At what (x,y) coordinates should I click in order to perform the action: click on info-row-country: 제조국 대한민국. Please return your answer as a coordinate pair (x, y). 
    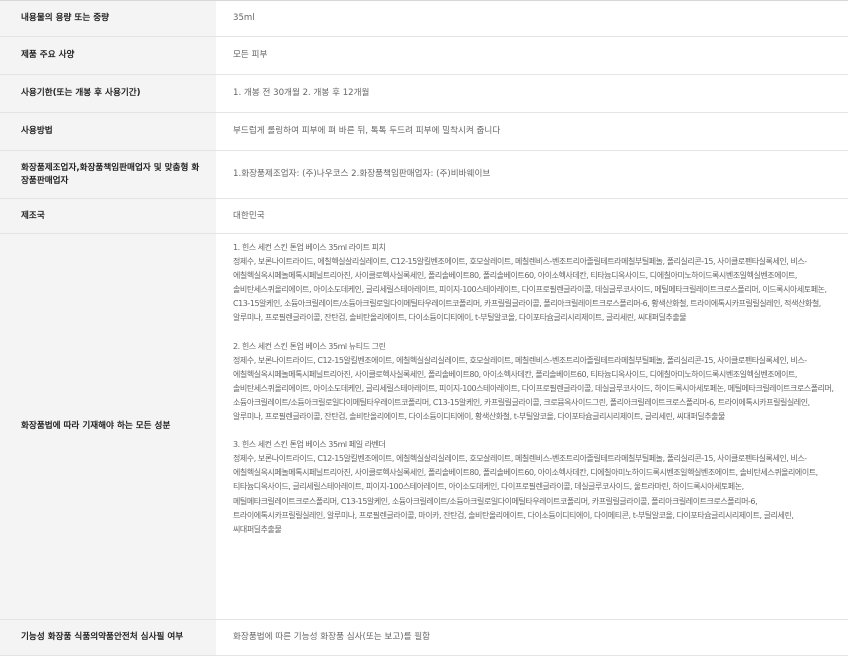
    Looking at the image, I should click on (424, 216).